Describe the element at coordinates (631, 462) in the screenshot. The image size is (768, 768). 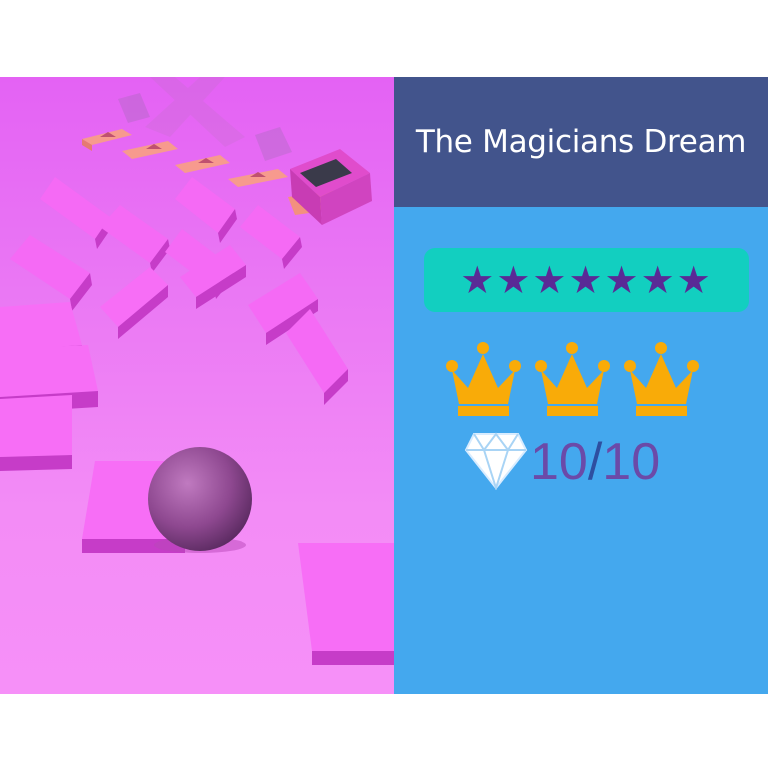
I see `gems-total: 10` at that location.